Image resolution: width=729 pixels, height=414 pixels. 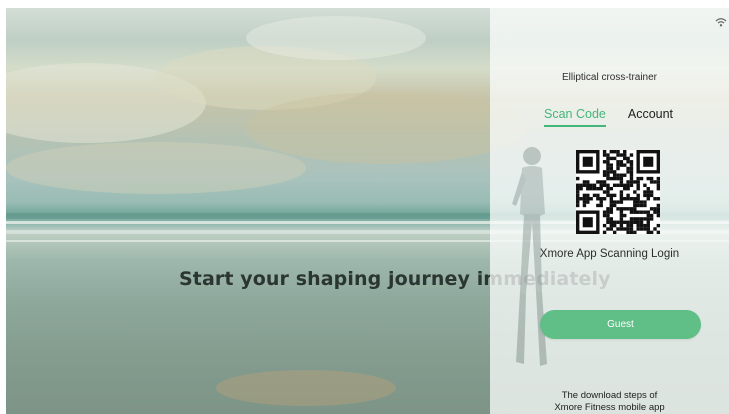 I want to click on download-line-2: Xmore Fitness mobile app, so click(x=609, y=407).